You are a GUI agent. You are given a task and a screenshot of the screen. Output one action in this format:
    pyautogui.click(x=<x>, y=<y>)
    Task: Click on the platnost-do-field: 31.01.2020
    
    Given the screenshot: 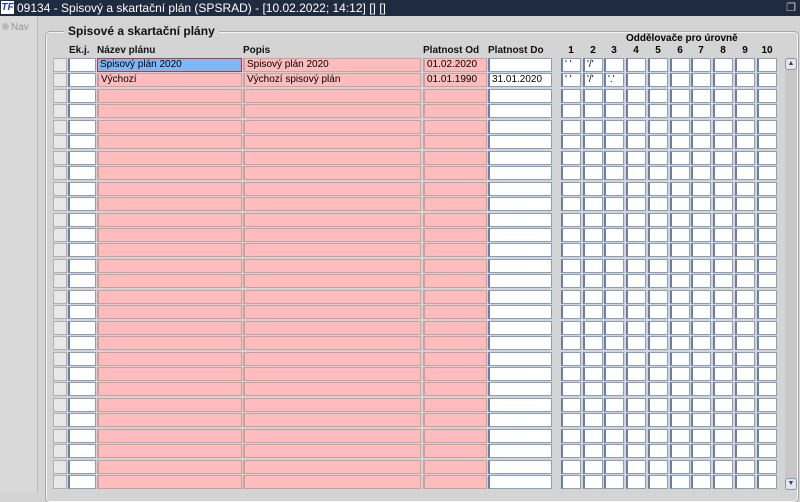 What is the action you would take?
    pyautogui.click(x=520, y=80)
    